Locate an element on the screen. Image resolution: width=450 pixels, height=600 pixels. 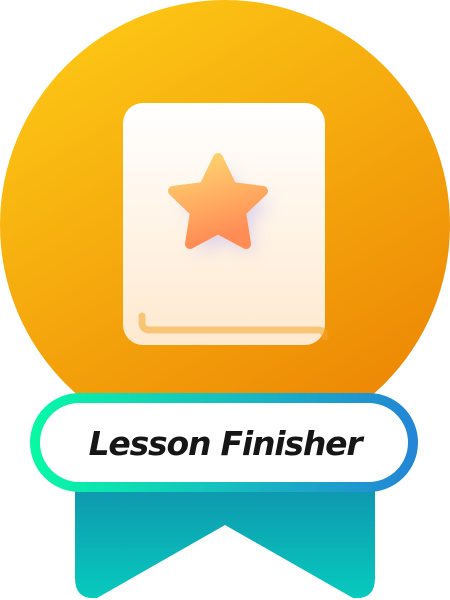
ribbon is located at coordinates (225, 539).